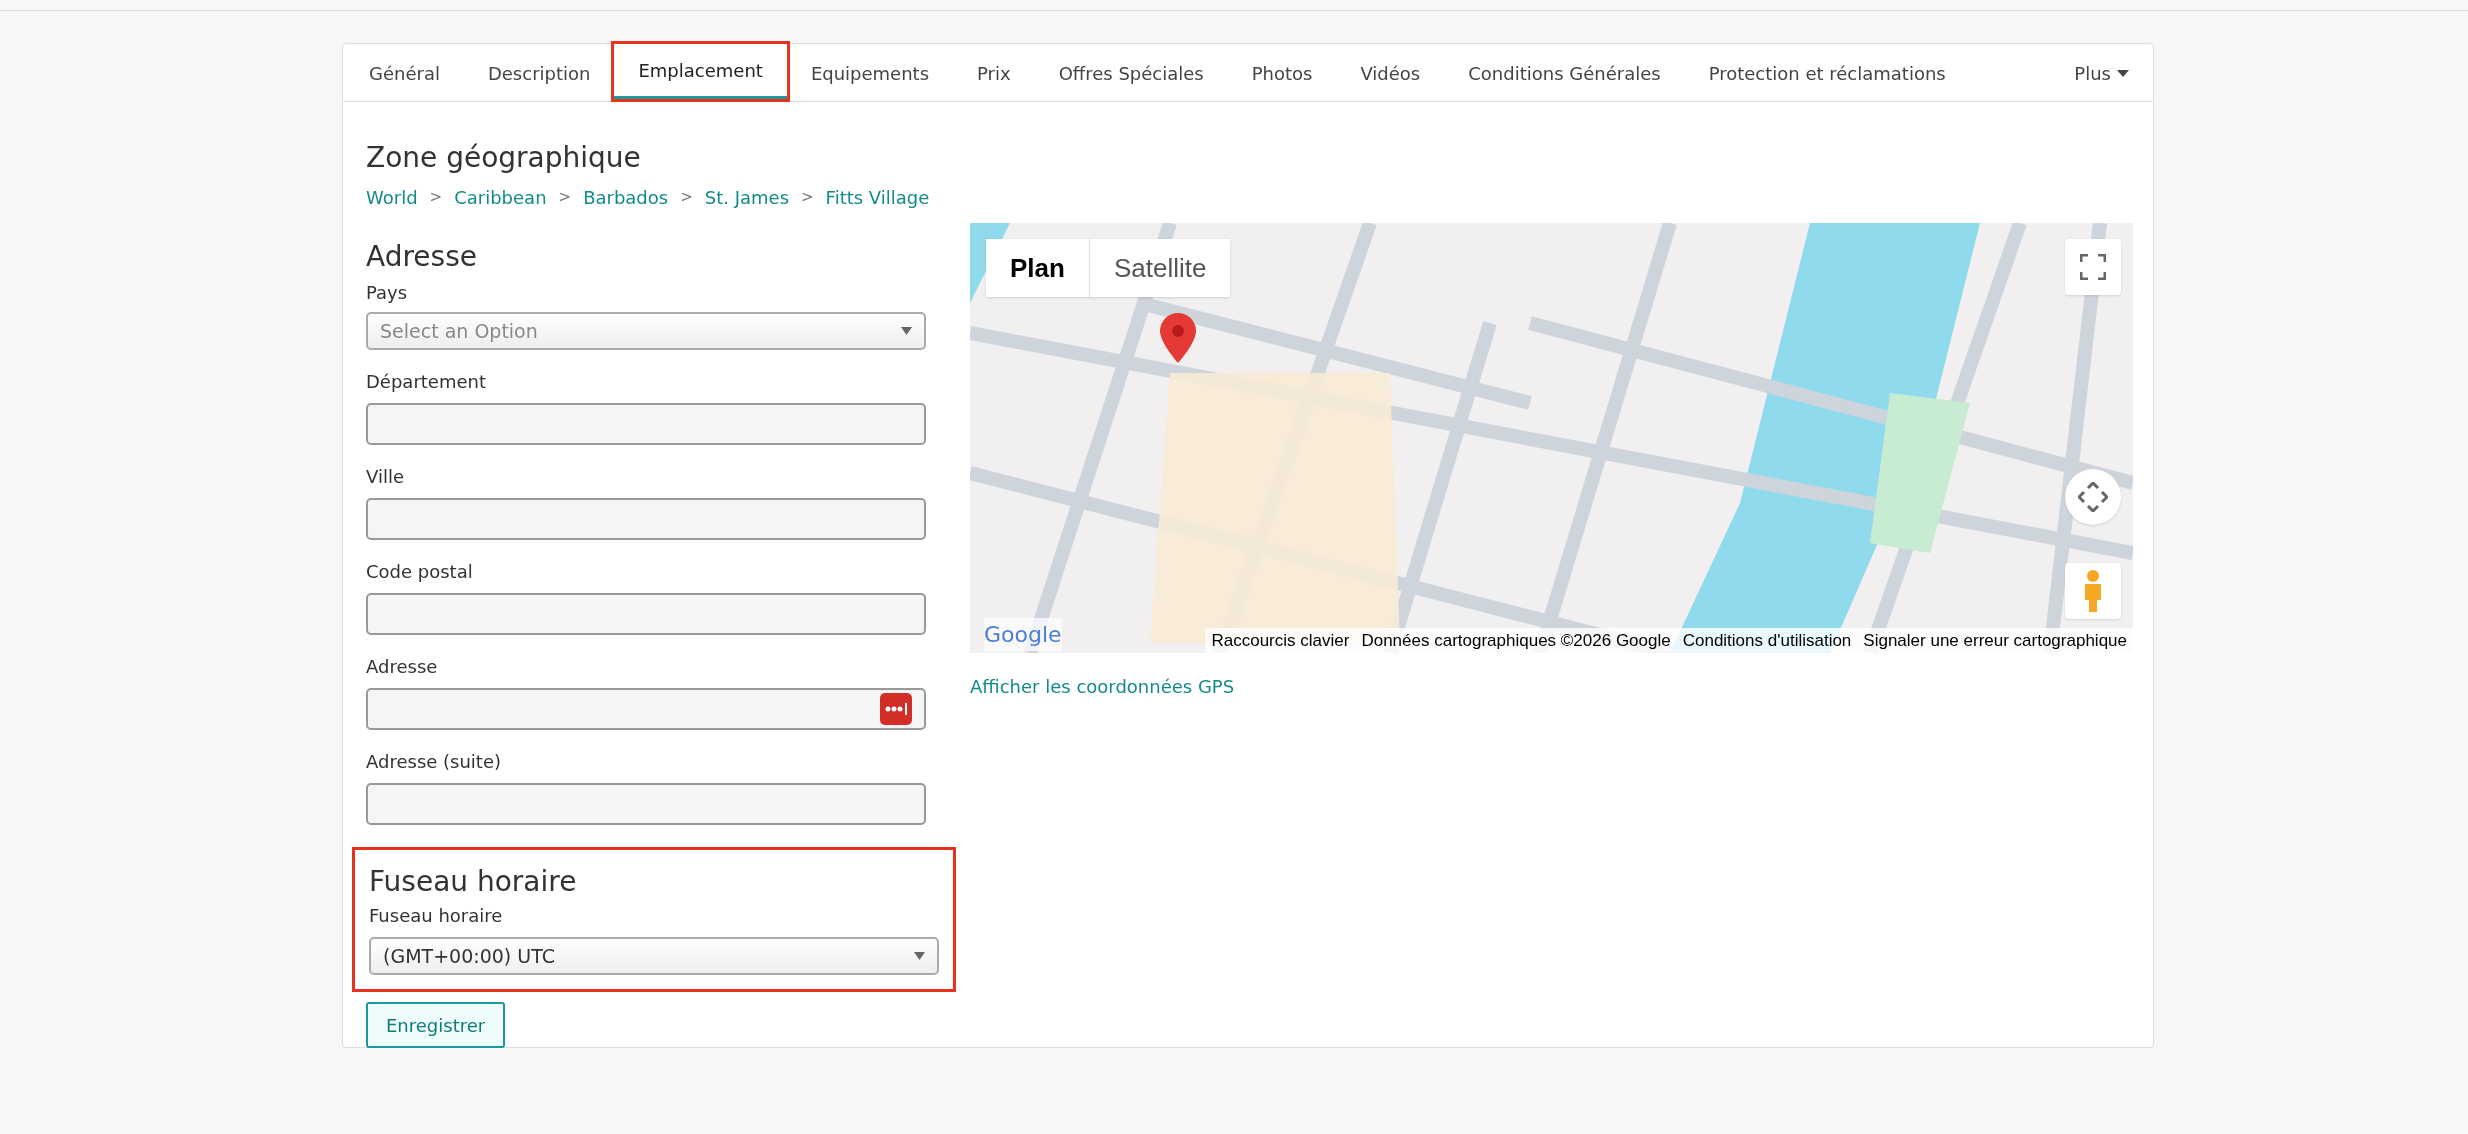 Image resolution: width=2468 pixels, height=1134 pixels. Describe the element at coordinates (436, 916) in the screenshot. I see `field-label: Fuseau horaire` at that location.